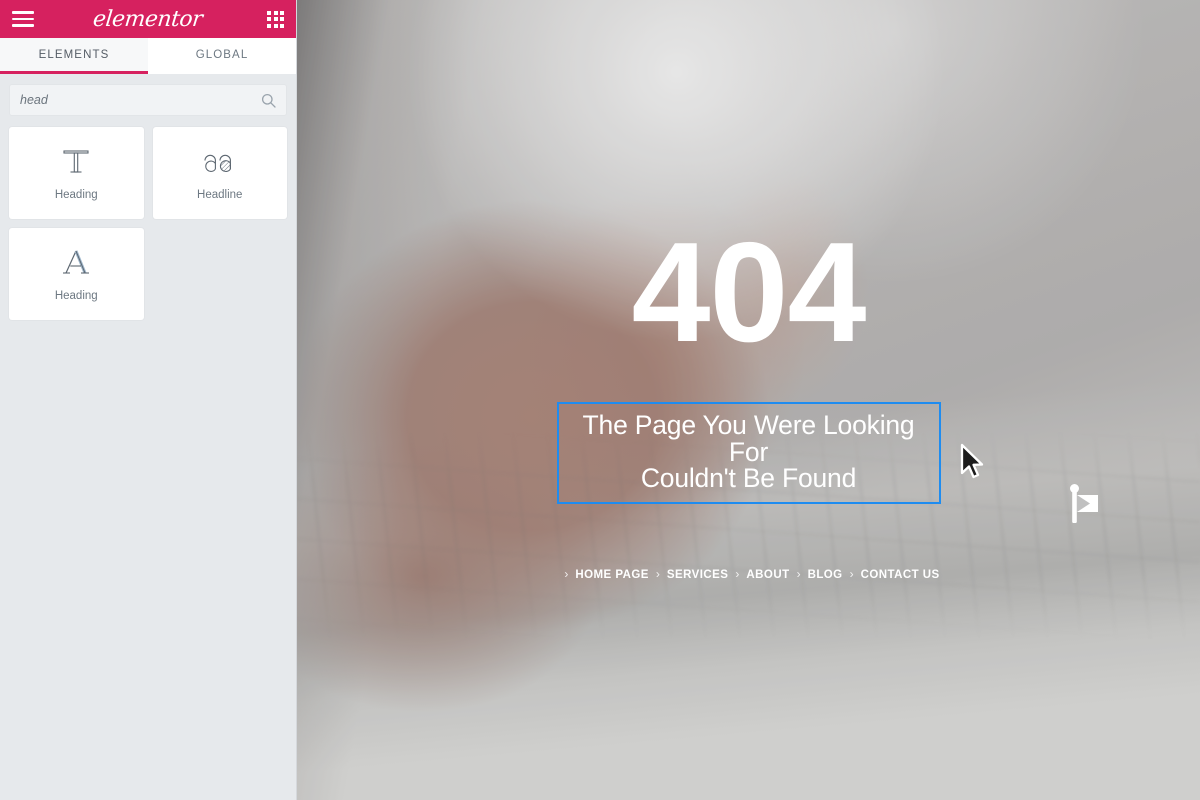 The width and height of the screenshot is (1200, 800). I want to click on widget-card-heading-serif: Heading, so click(76, 274).